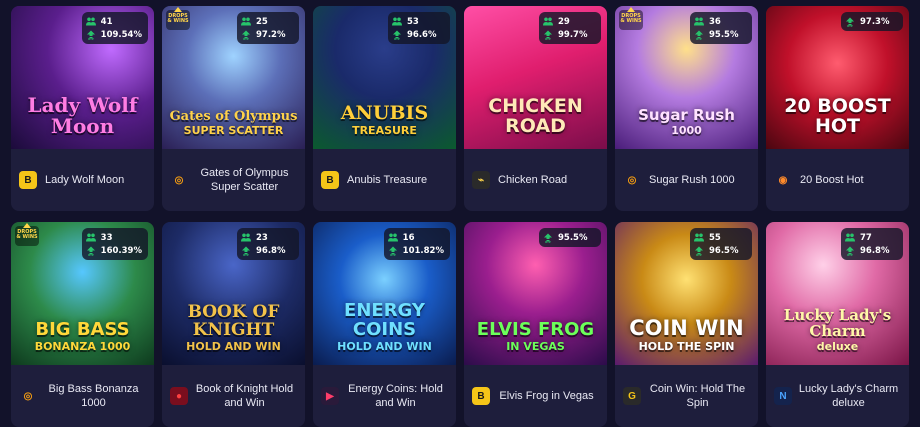  What do you see at coordinates (271, 34) in the screenshot?
I see `rtp-value: 97.2%` at bounding box center [271, 34].